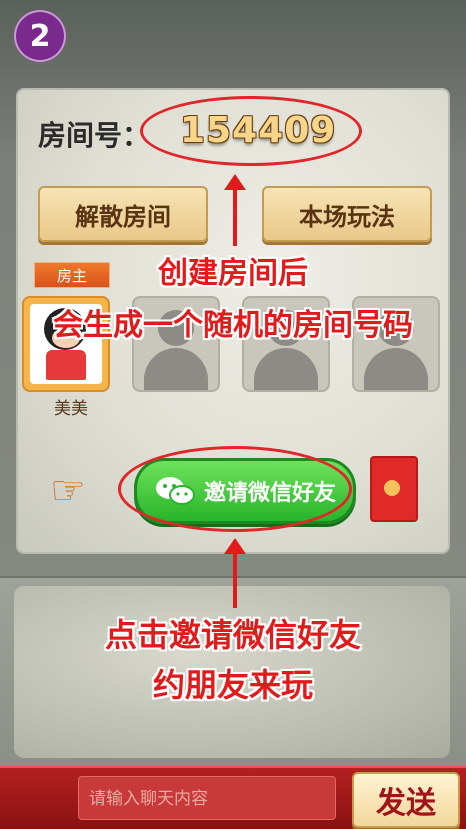  I want to click on dismiss-room-button: 解散房间, so click(123, 214).